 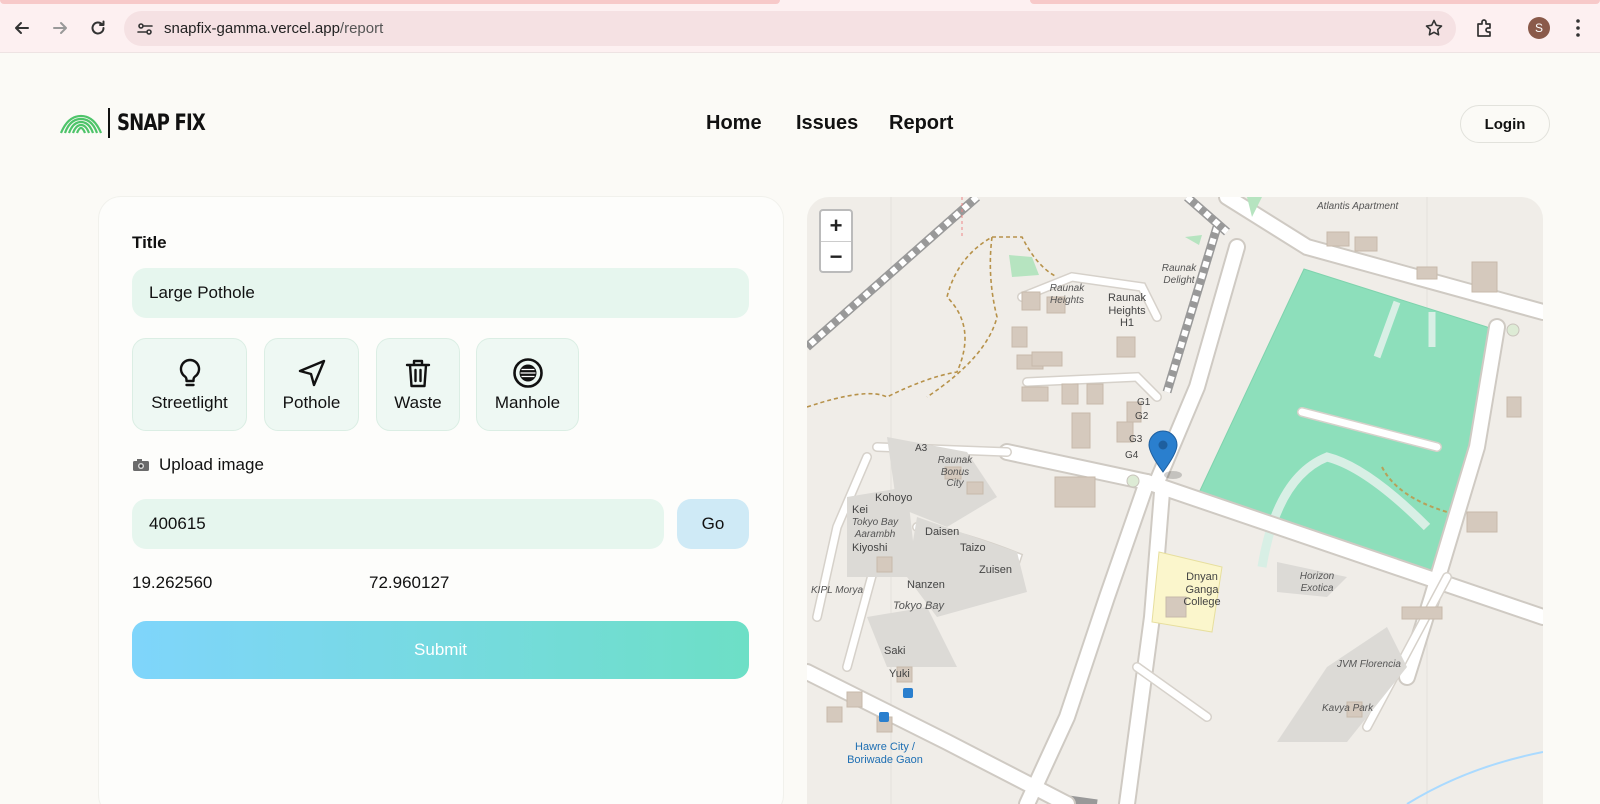 I want to click on map-label: Zuisen, so click(x=996, y=570).